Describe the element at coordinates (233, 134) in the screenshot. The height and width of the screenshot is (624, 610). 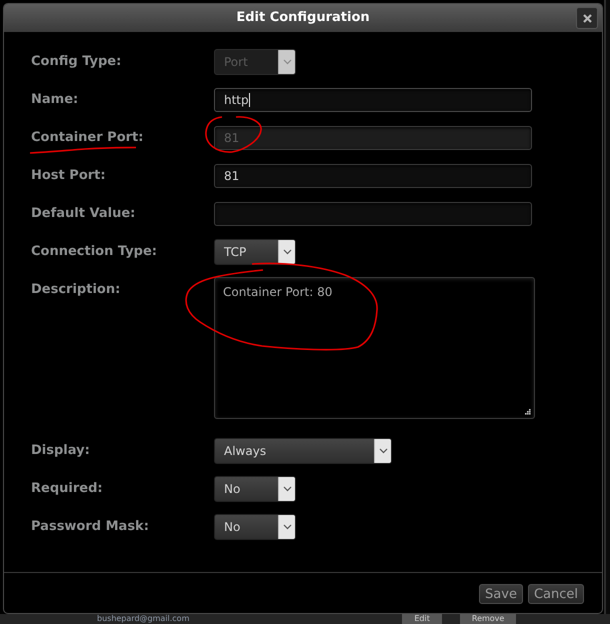
I see `hand-drawn-circle-mark` at that location.